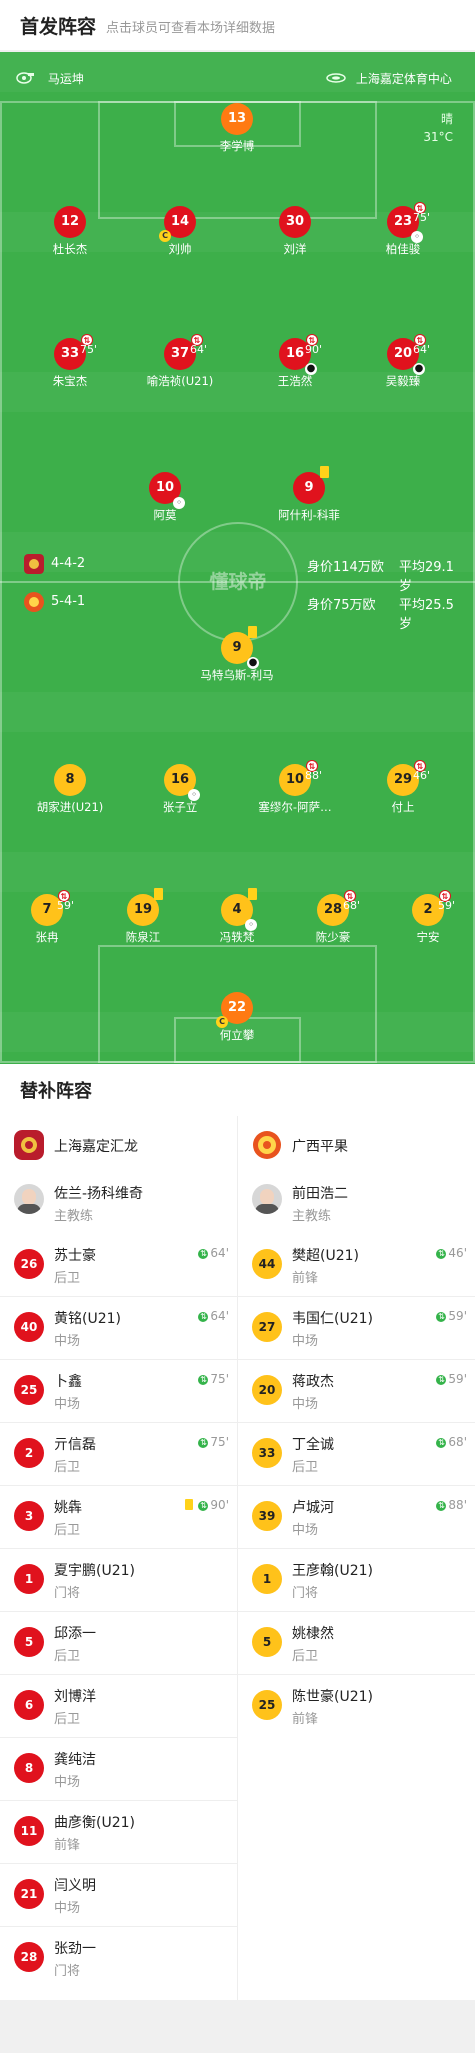 This screenshot has width=475, height=2053. What do you see at coordinates (295, 361) in the screenshot?
I see `home-player-16: 16 ⇅ ● 90' 王浩然` at bounding box center [295, 361].